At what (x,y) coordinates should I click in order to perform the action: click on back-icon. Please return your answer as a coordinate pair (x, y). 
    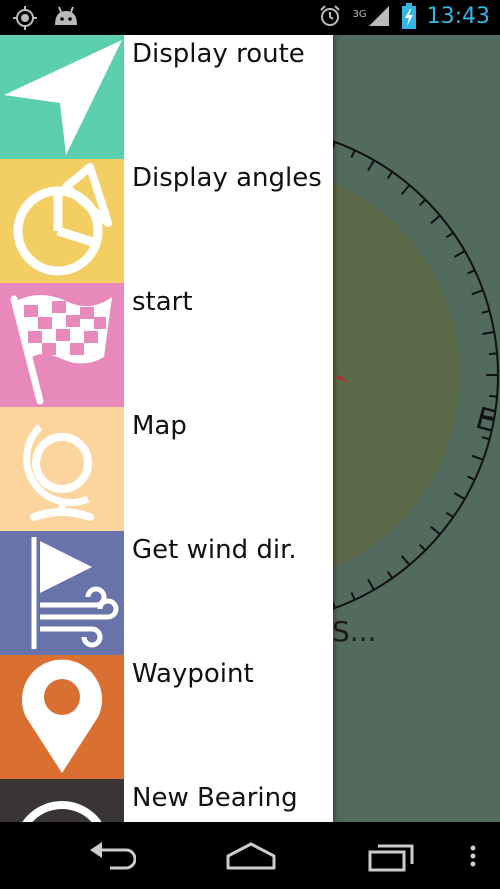
    Looking at the image, I should click on (111, 856).